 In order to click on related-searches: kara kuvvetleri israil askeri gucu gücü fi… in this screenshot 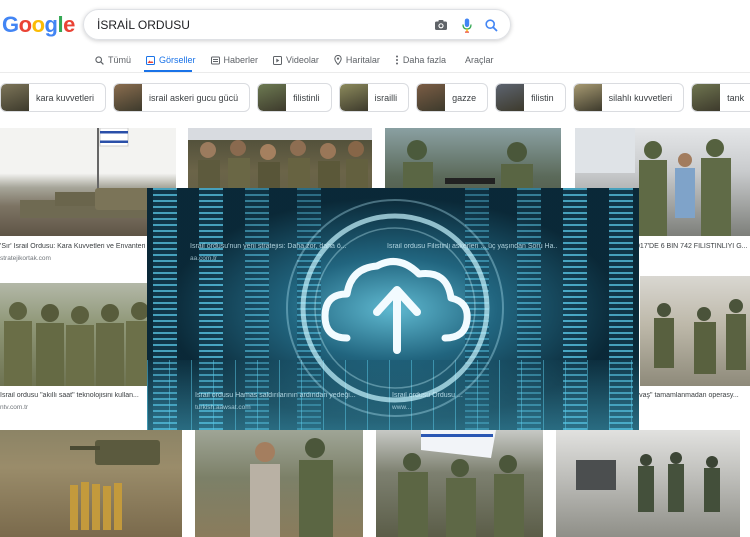, I will do `click(375, 97)`.